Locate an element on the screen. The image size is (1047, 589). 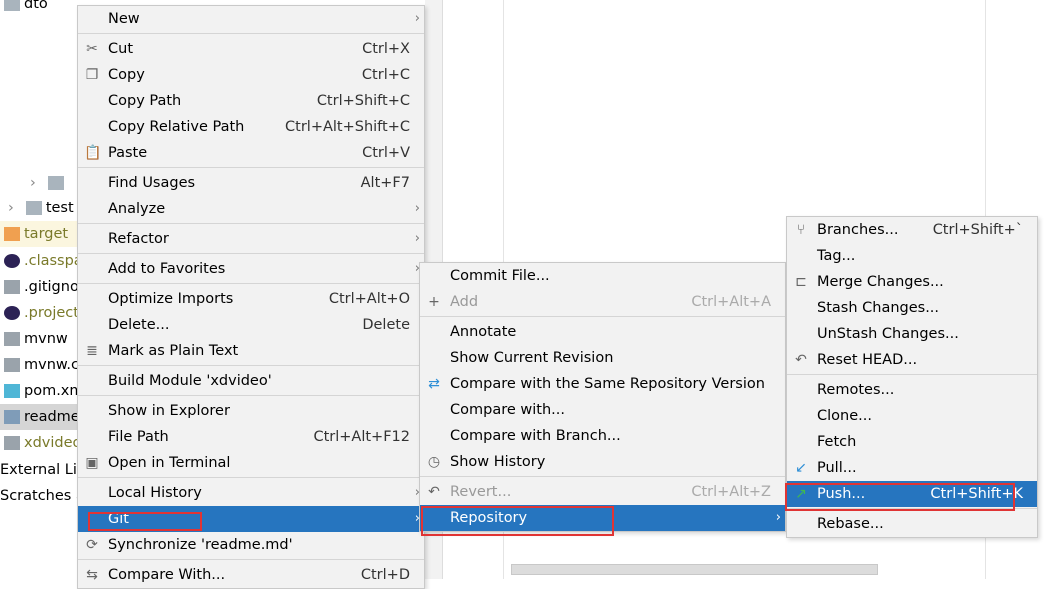
menu-item-build-module-xdvideo: Build Module 'xdvideo' is located at coordinates (251, 381).